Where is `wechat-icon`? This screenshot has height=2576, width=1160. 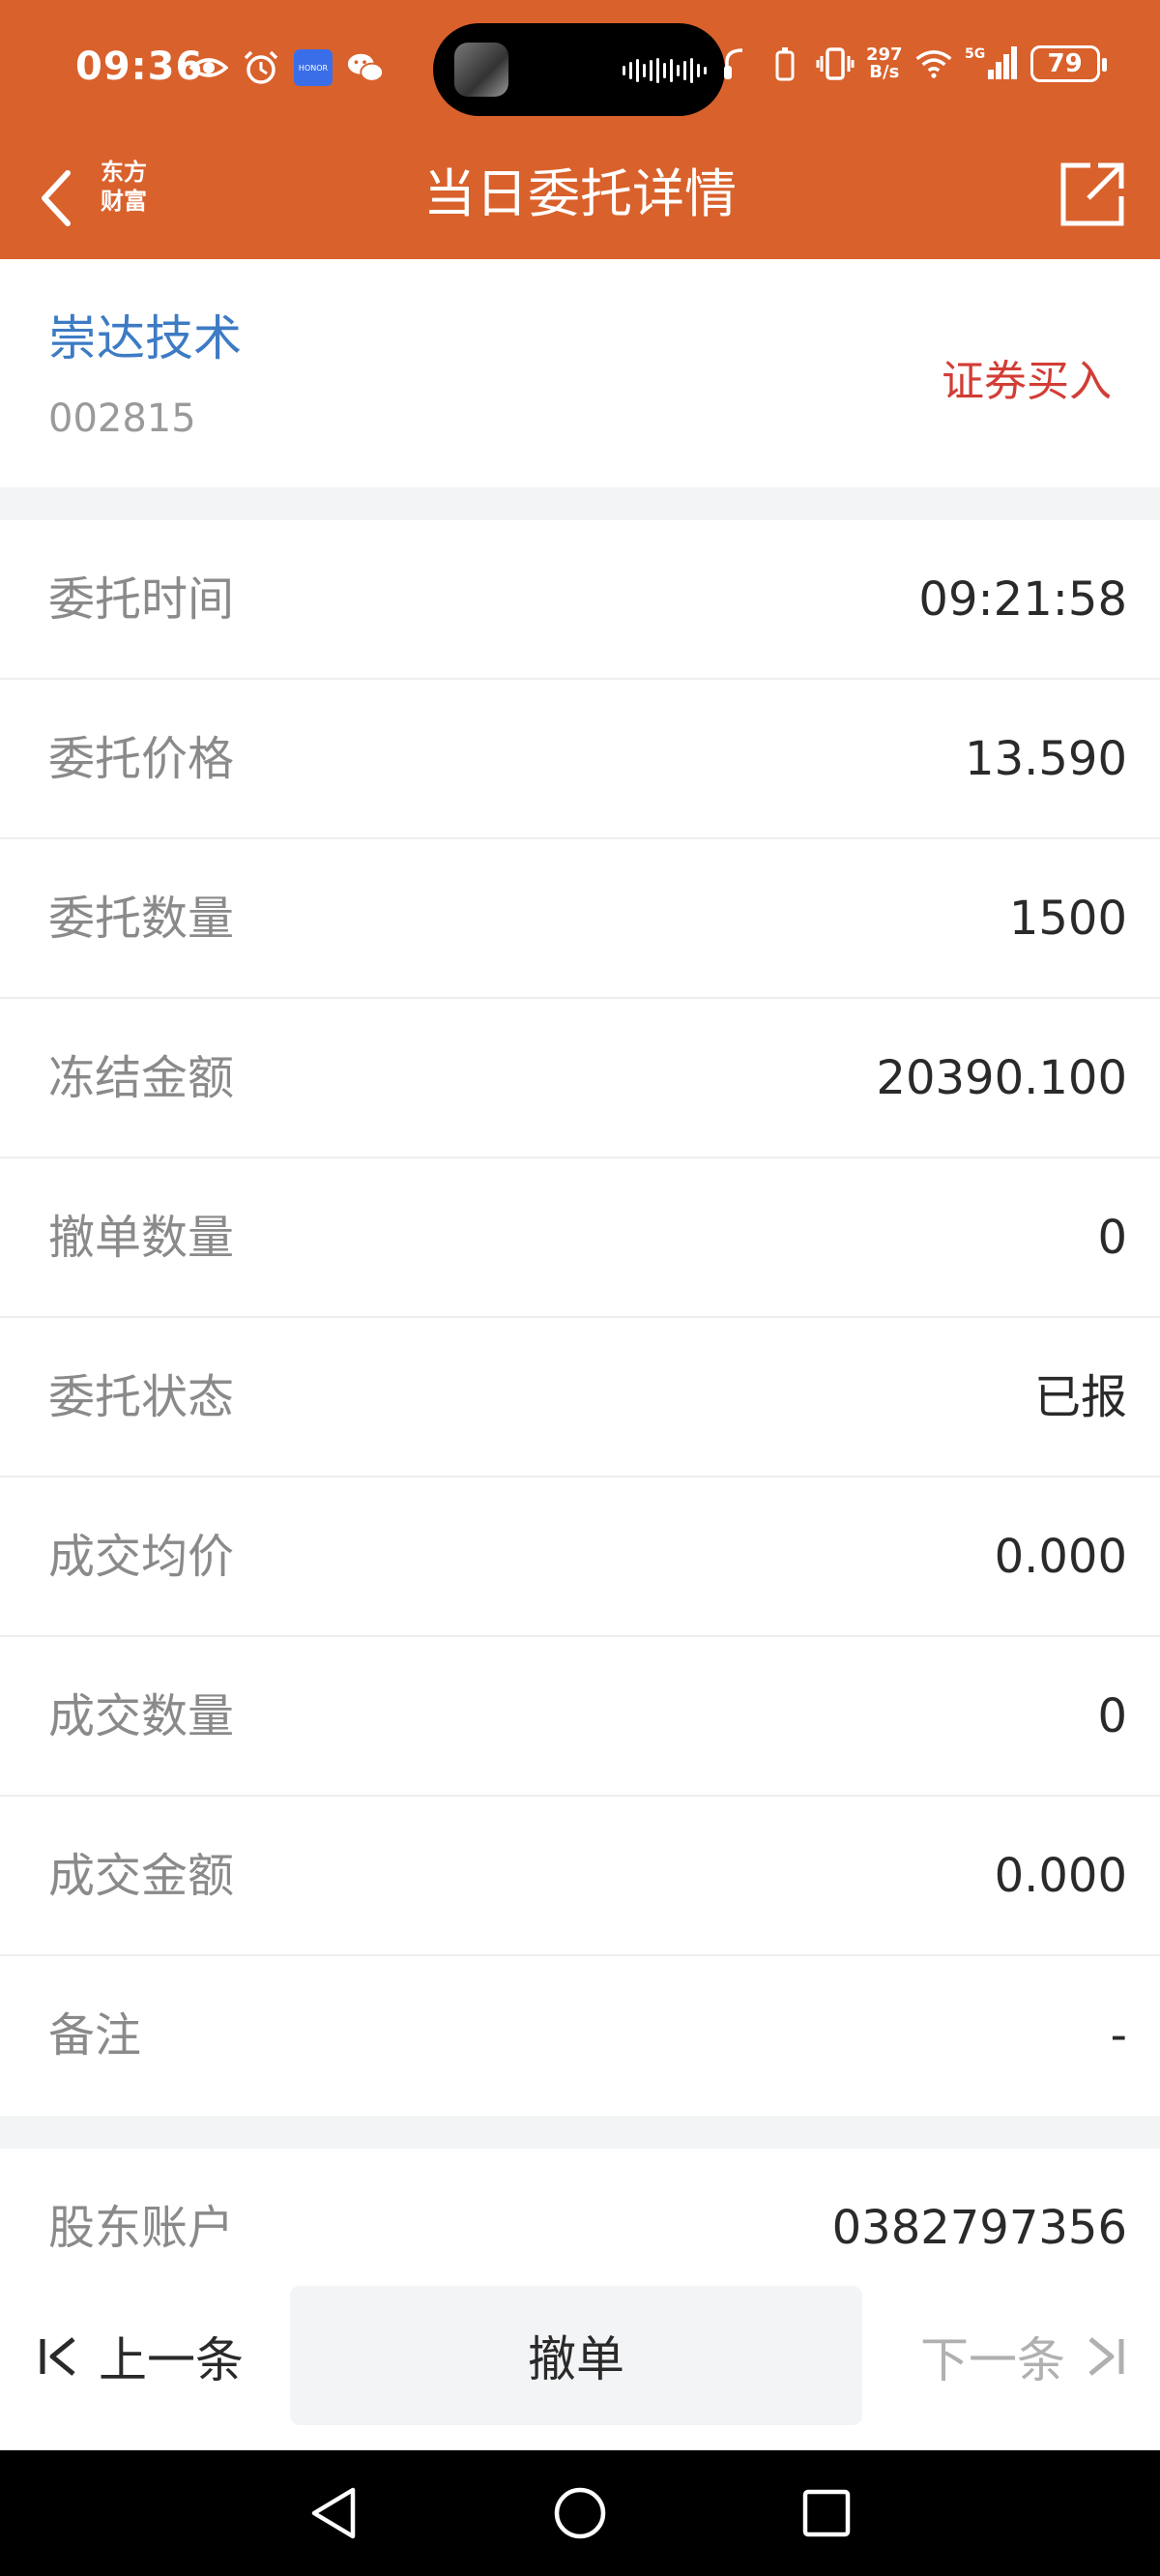 wechat-icon is located at coordinates (365, 67).